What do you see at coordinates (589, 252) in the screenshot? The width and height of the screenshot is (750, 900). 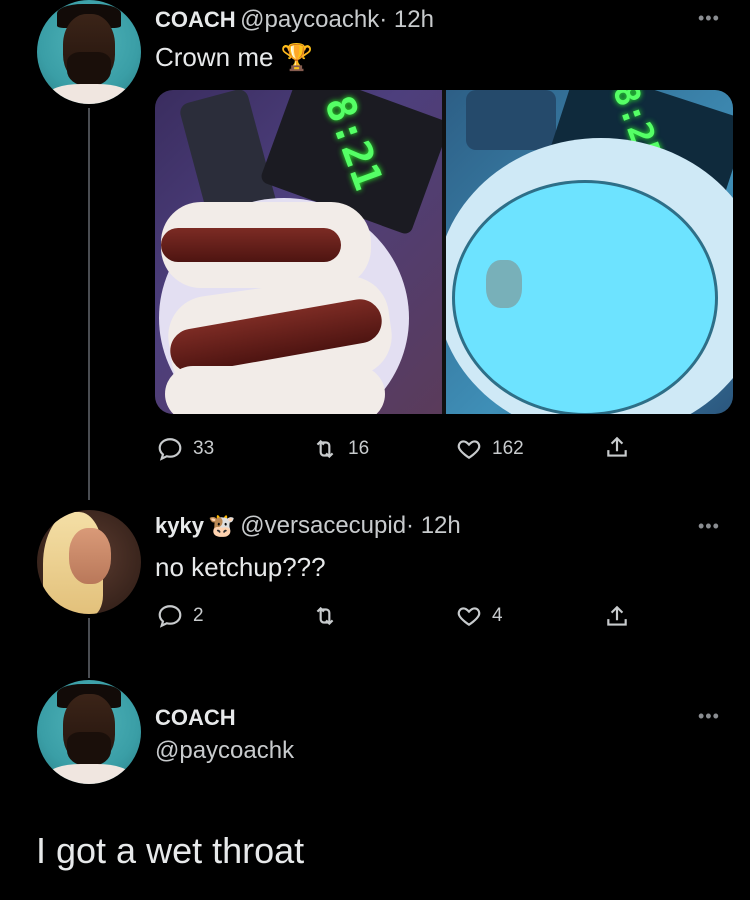 I see `media-image-empty-plate: 8:25` at bounding box center [589, 252].